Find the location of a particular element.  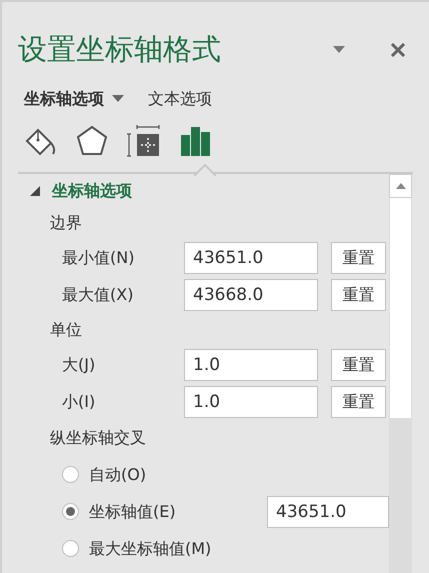

value-field: 43668.0 is located at coordinates (251, 294).